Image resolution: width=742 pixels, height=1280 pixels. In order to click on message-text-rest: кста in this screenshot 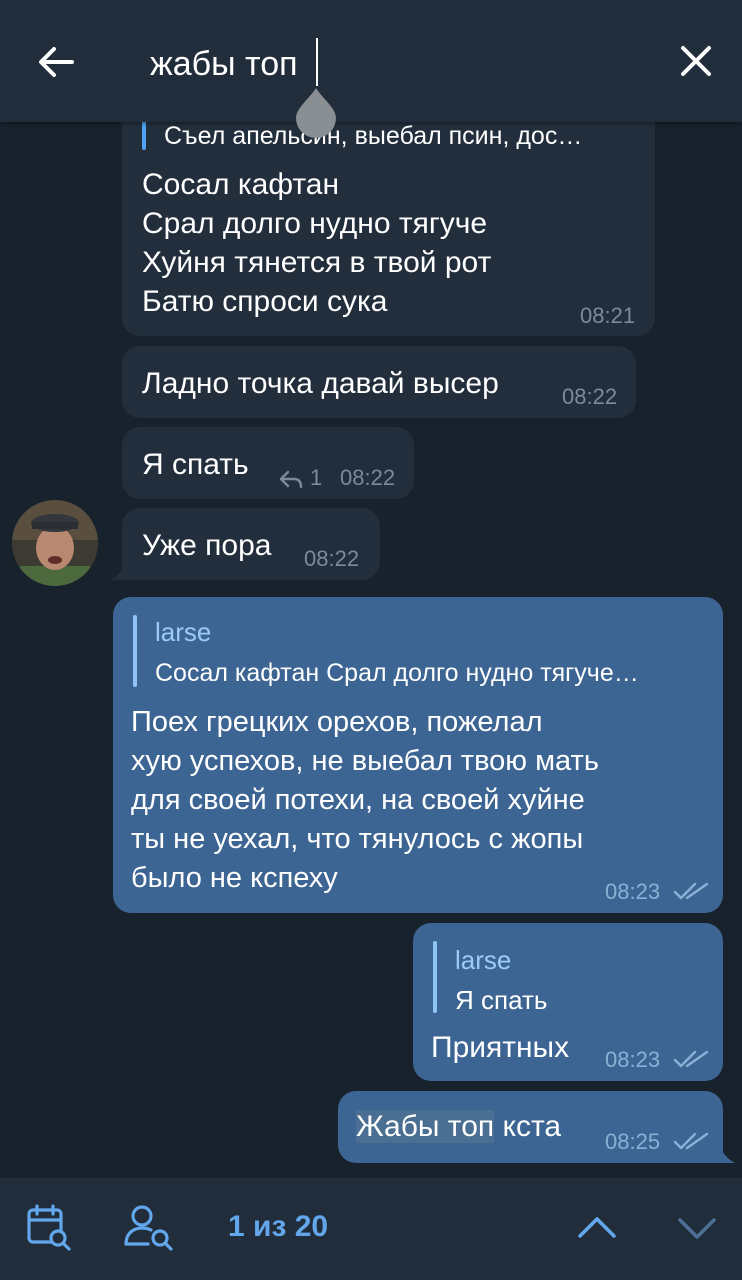, I will do `click(528, 1126)`.